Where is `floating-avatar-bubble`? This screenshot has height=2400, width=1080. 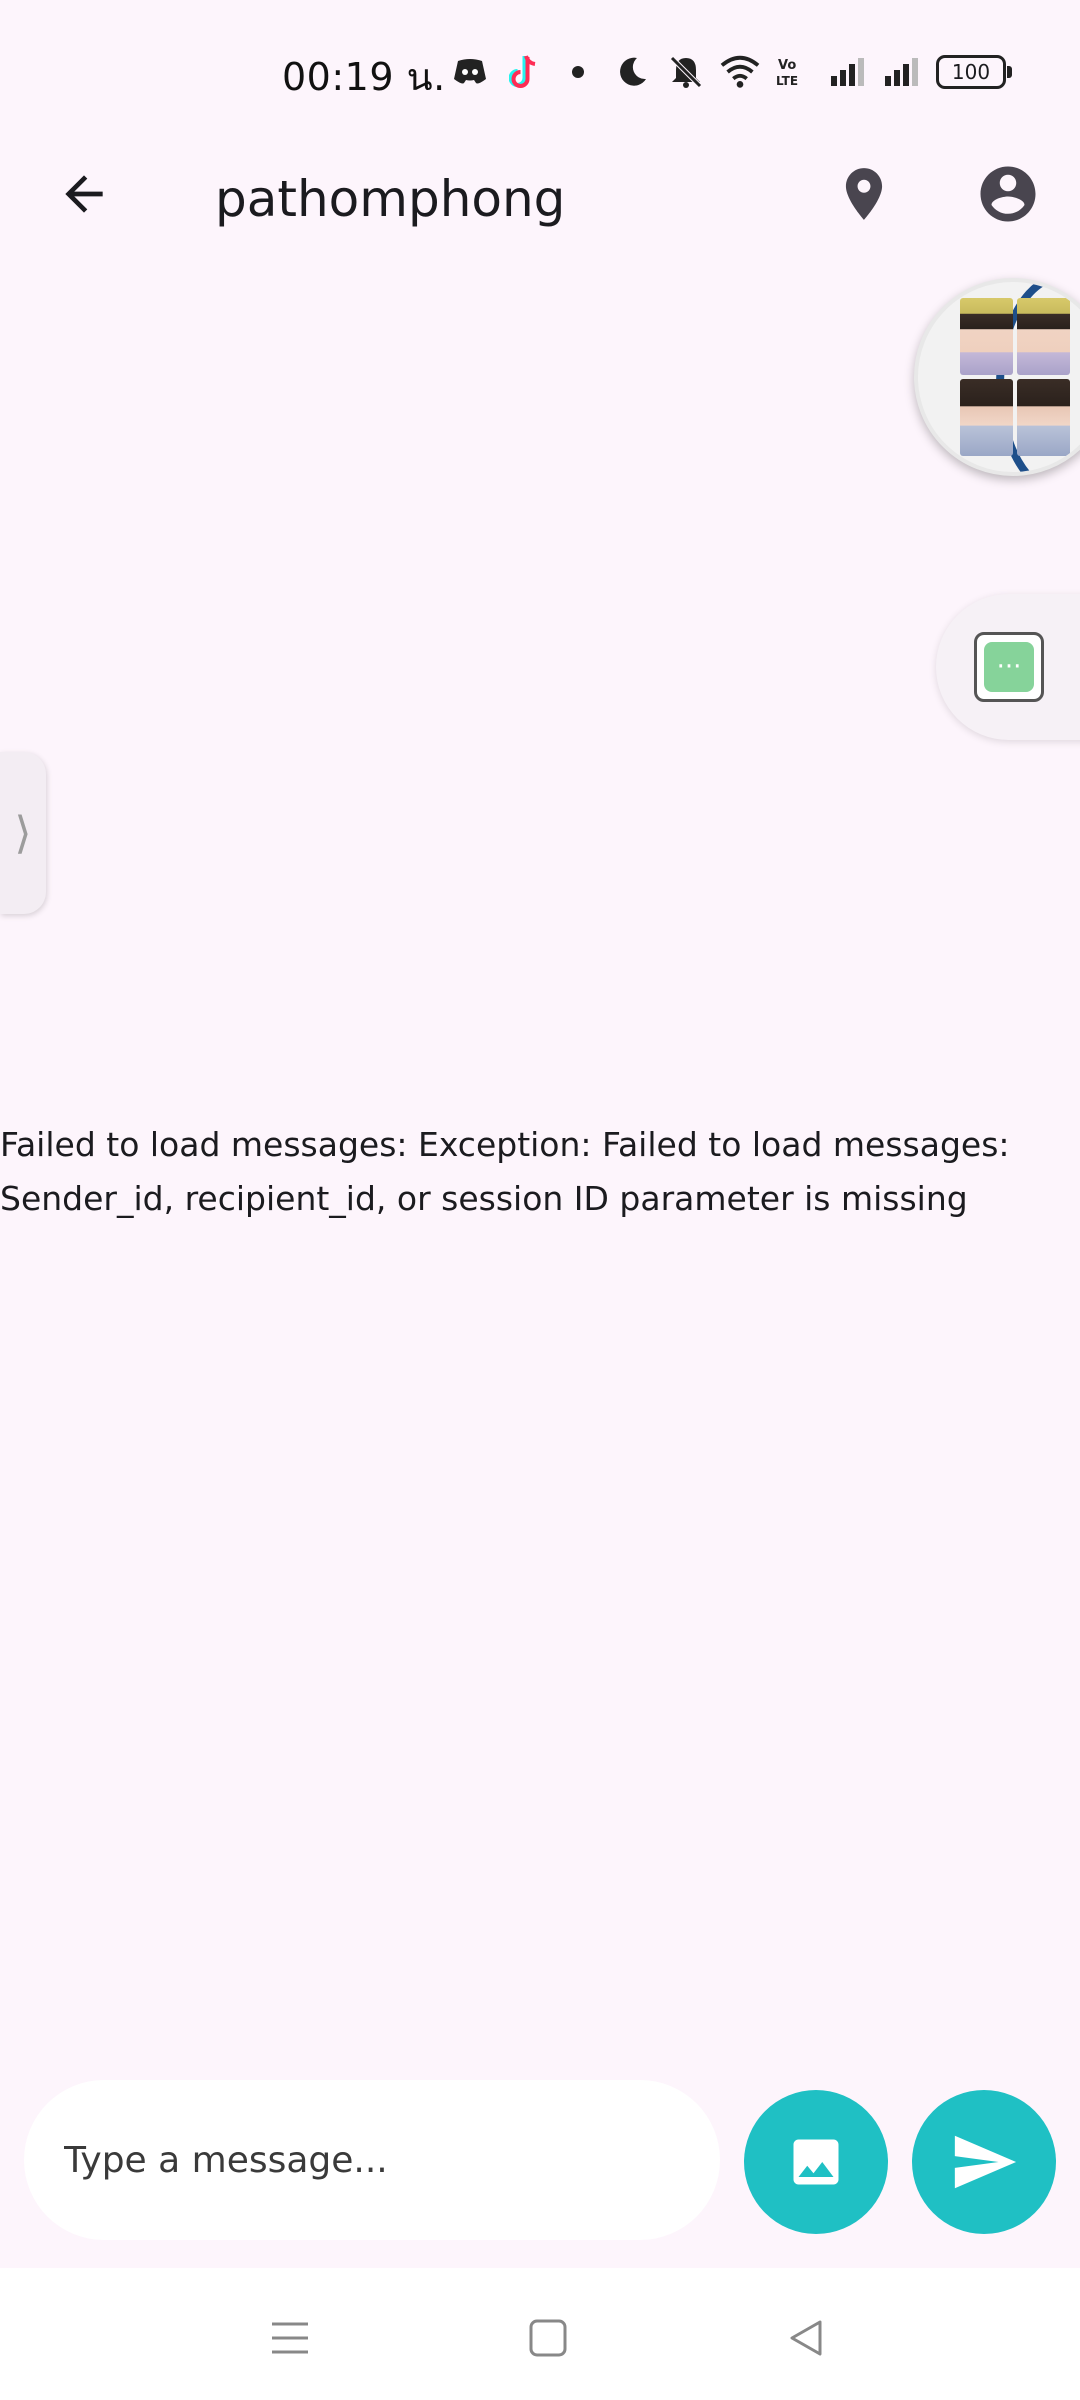 floating-avatar-bubble is located at coordinates (997, 377).